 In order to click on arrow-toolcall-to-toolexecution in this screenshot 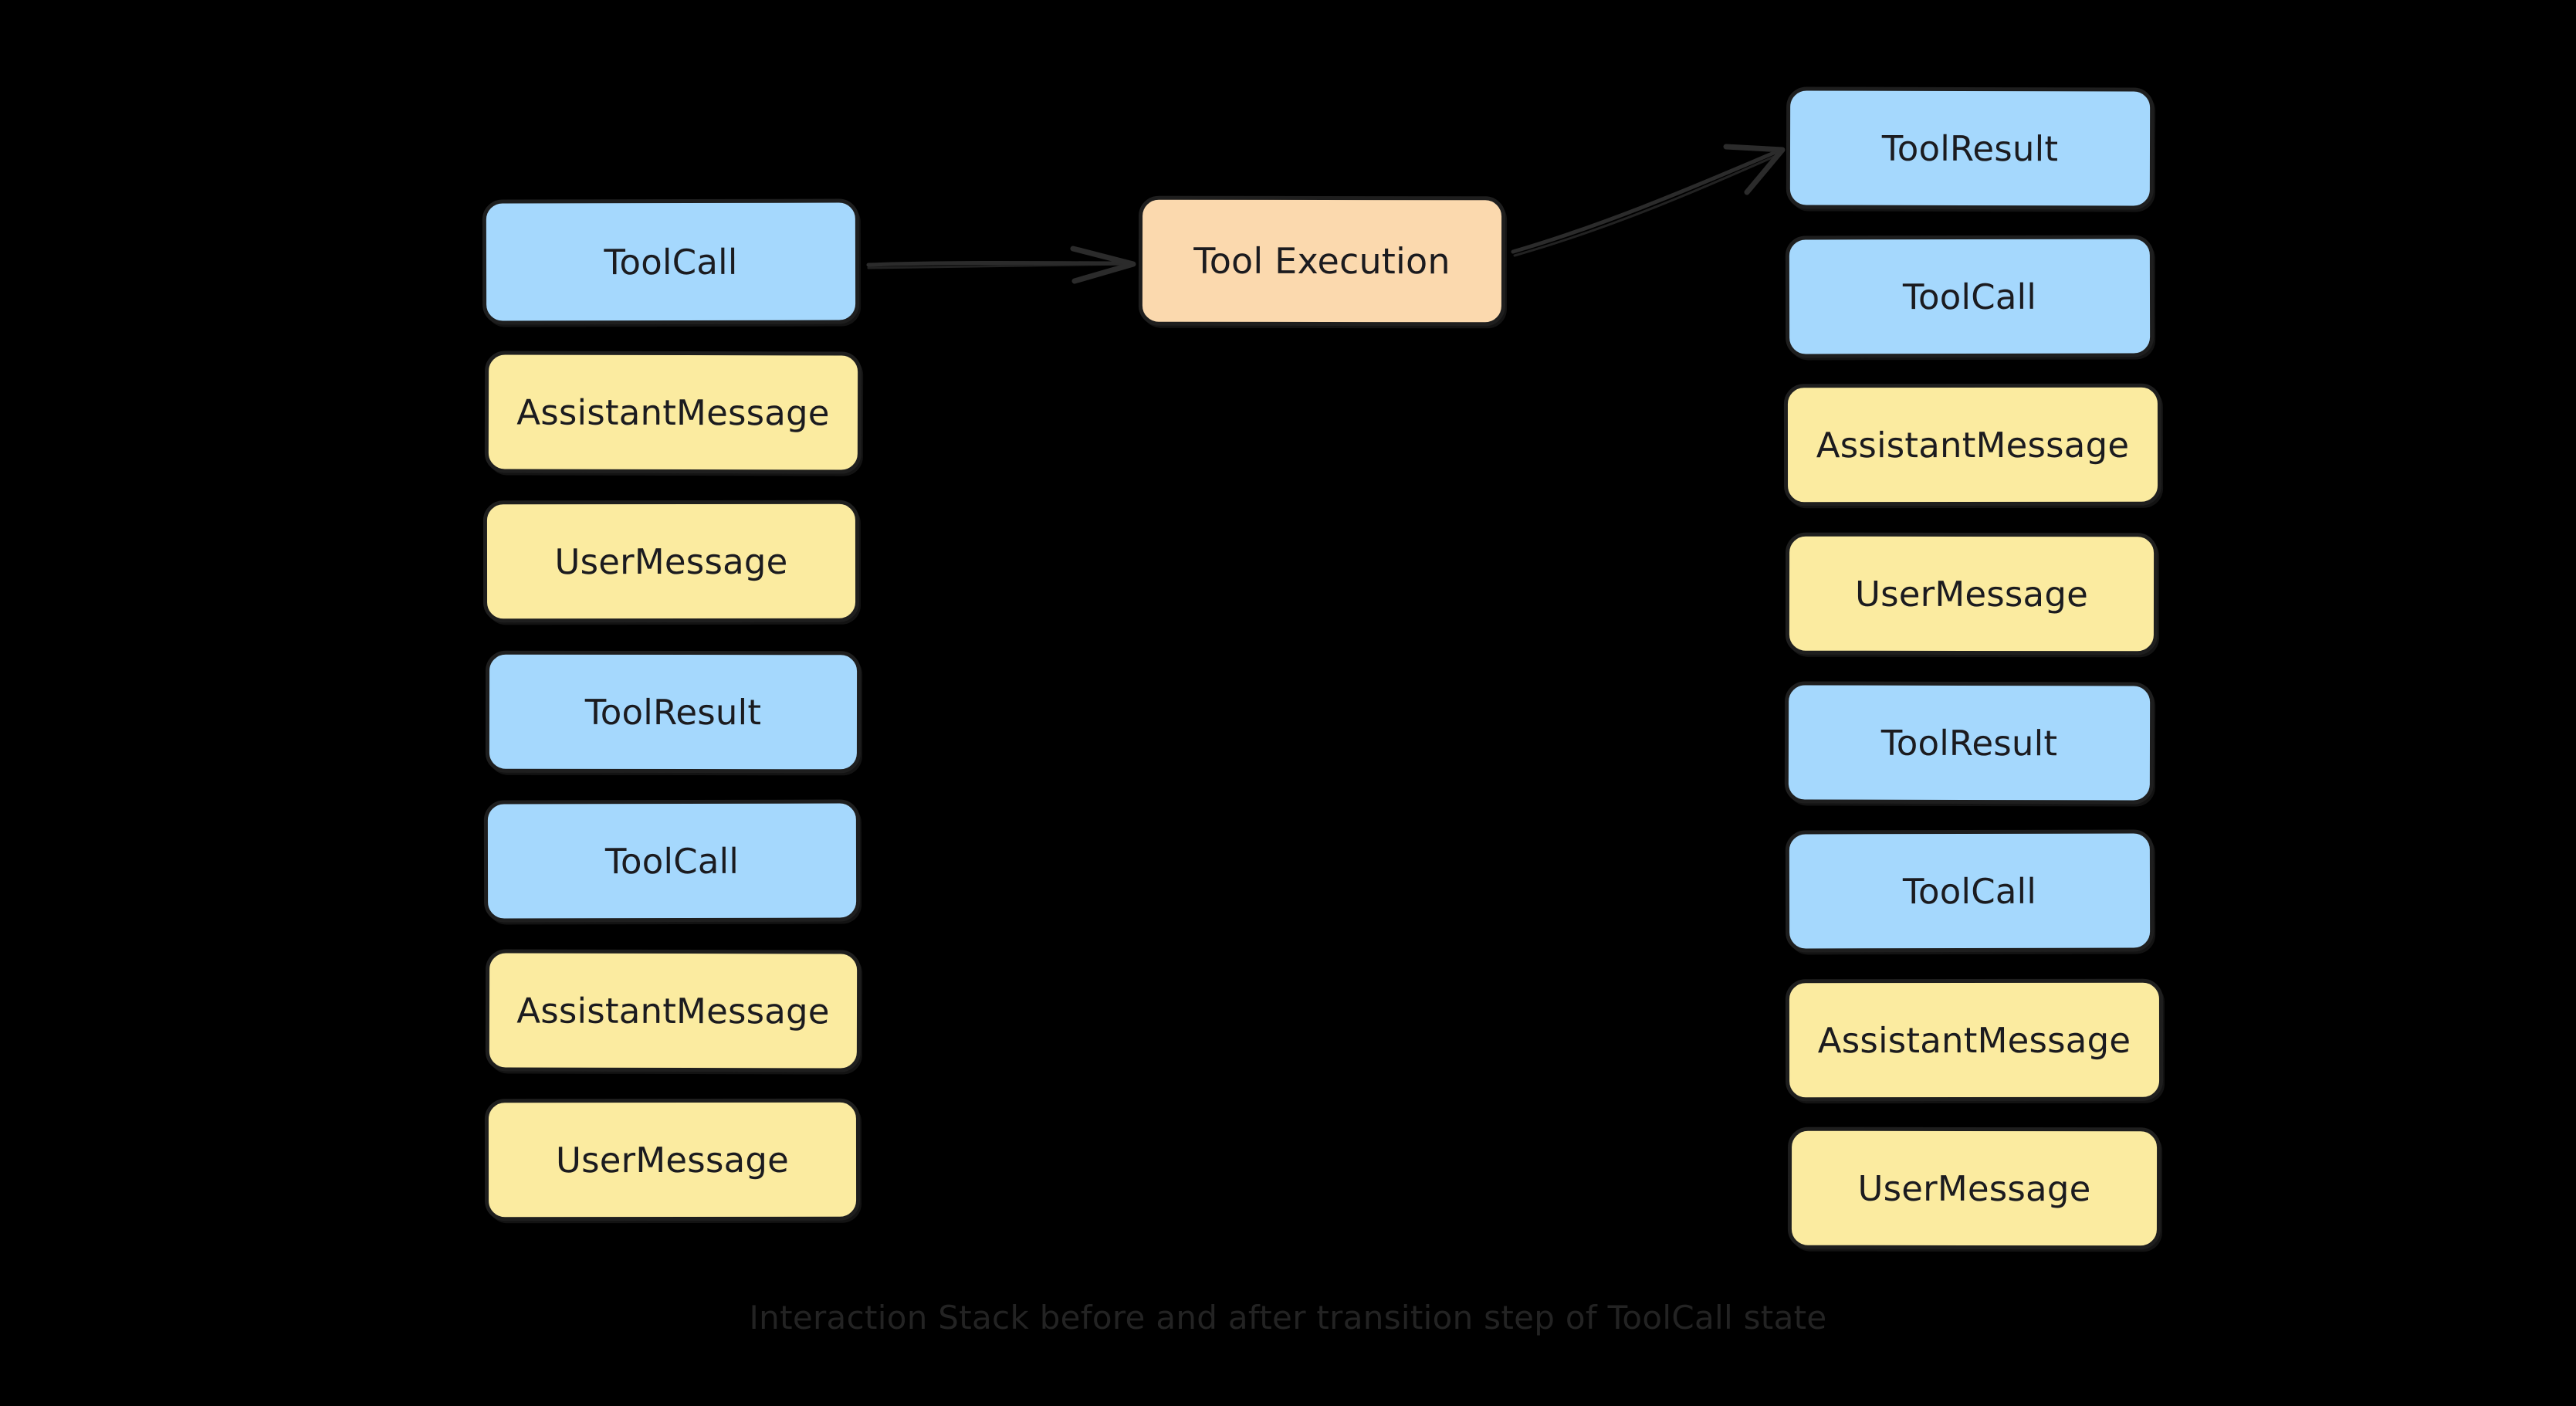, I will do `click(1001, 265)`.